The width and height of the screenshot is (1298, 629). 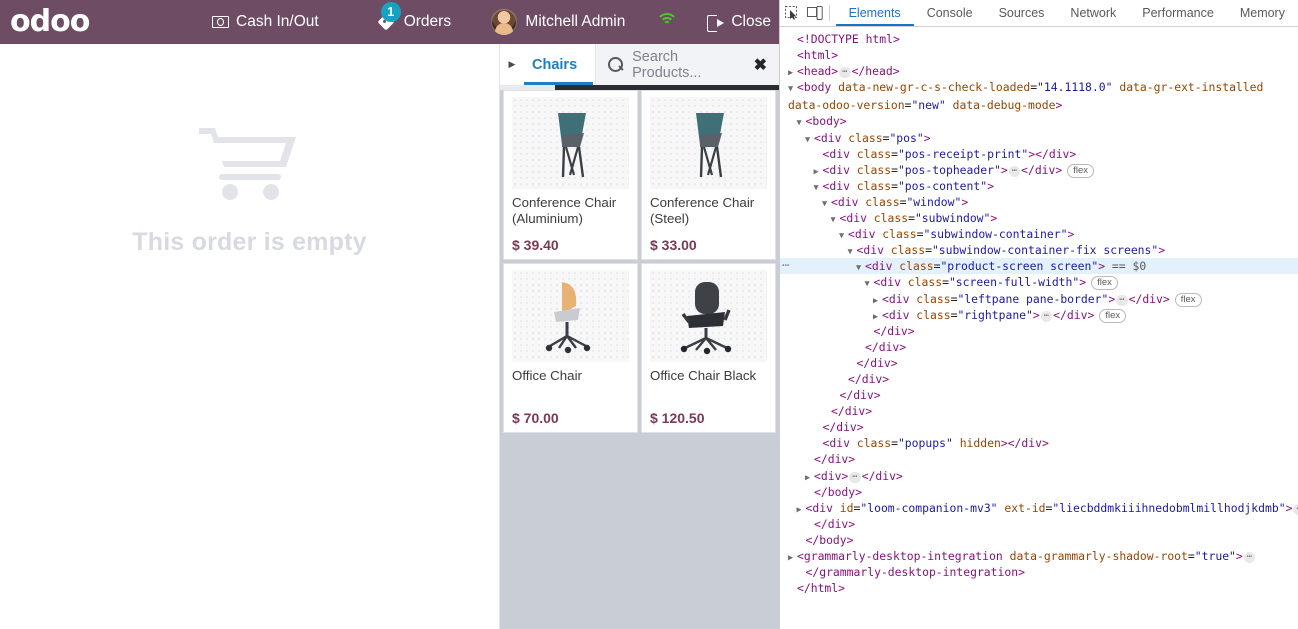 What do you see at coordinates (1039, 170) in the screenshot?
I see `dom-node: <div class="pos-topheader">⋯</div>flex` at bounding box center [1039, 170].